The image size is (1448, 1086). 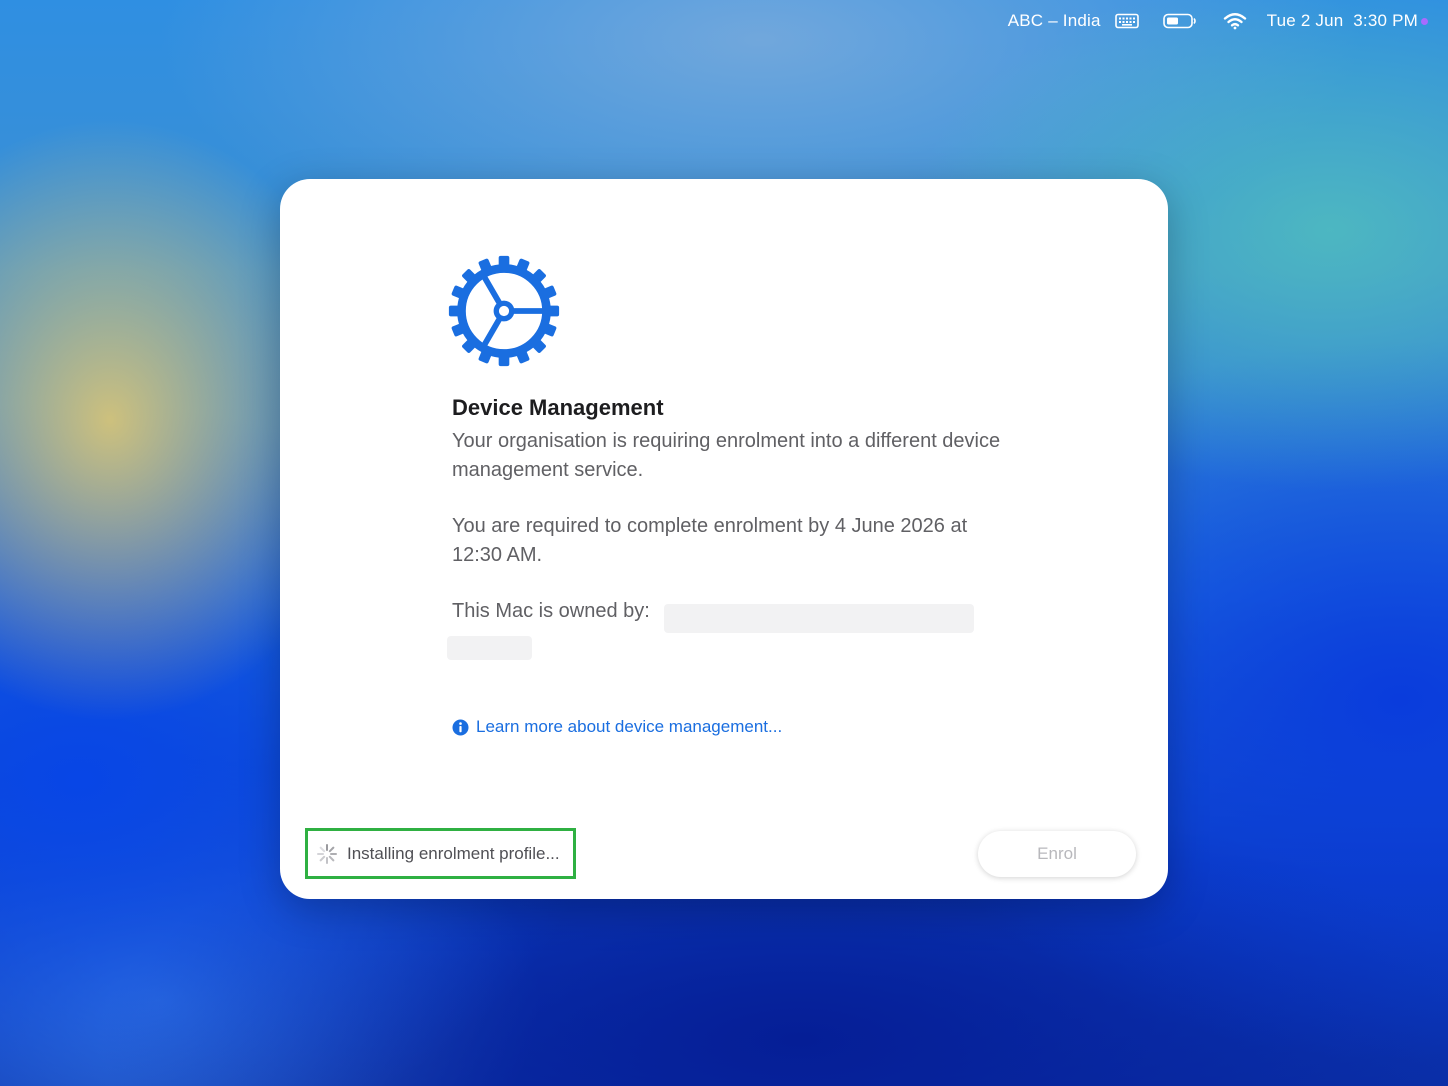 What do you see at coordinates (1057, 854) in the screenshot?
I see `enrol-button: Enrol` at bounding box center [1057, 854].